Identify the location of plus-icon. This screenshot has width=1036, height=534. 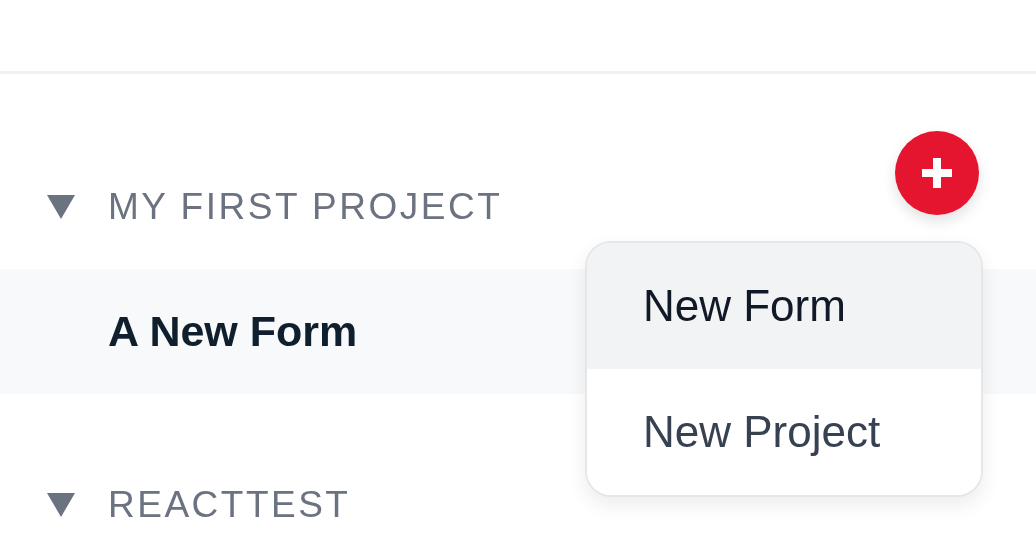
(937, 173).